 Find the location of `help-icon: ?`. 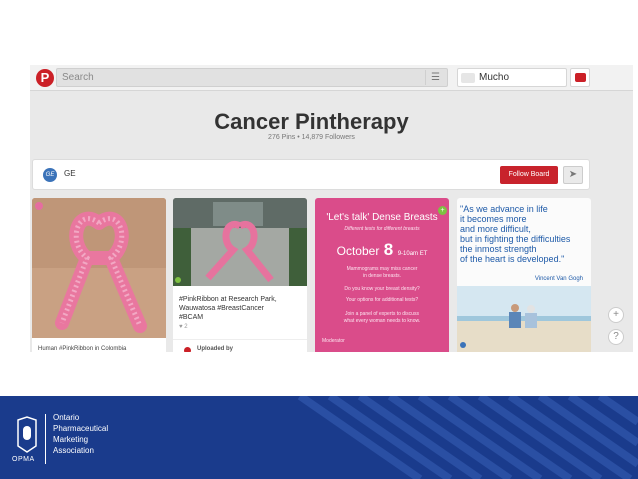

help-icon: ? is located at coordinates (616, 337).